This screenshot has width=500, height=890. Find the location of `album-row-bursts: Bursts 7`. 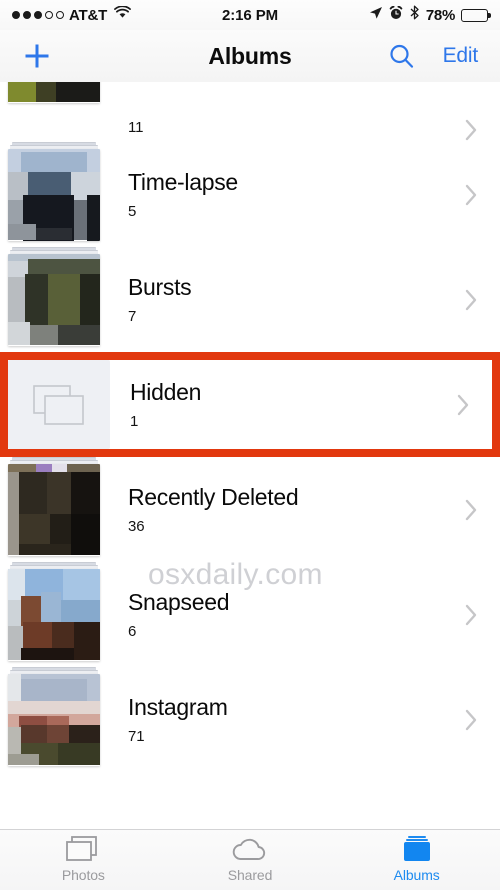

album-row-bursts: Bursts 7 is located at coordinates (250, 299).